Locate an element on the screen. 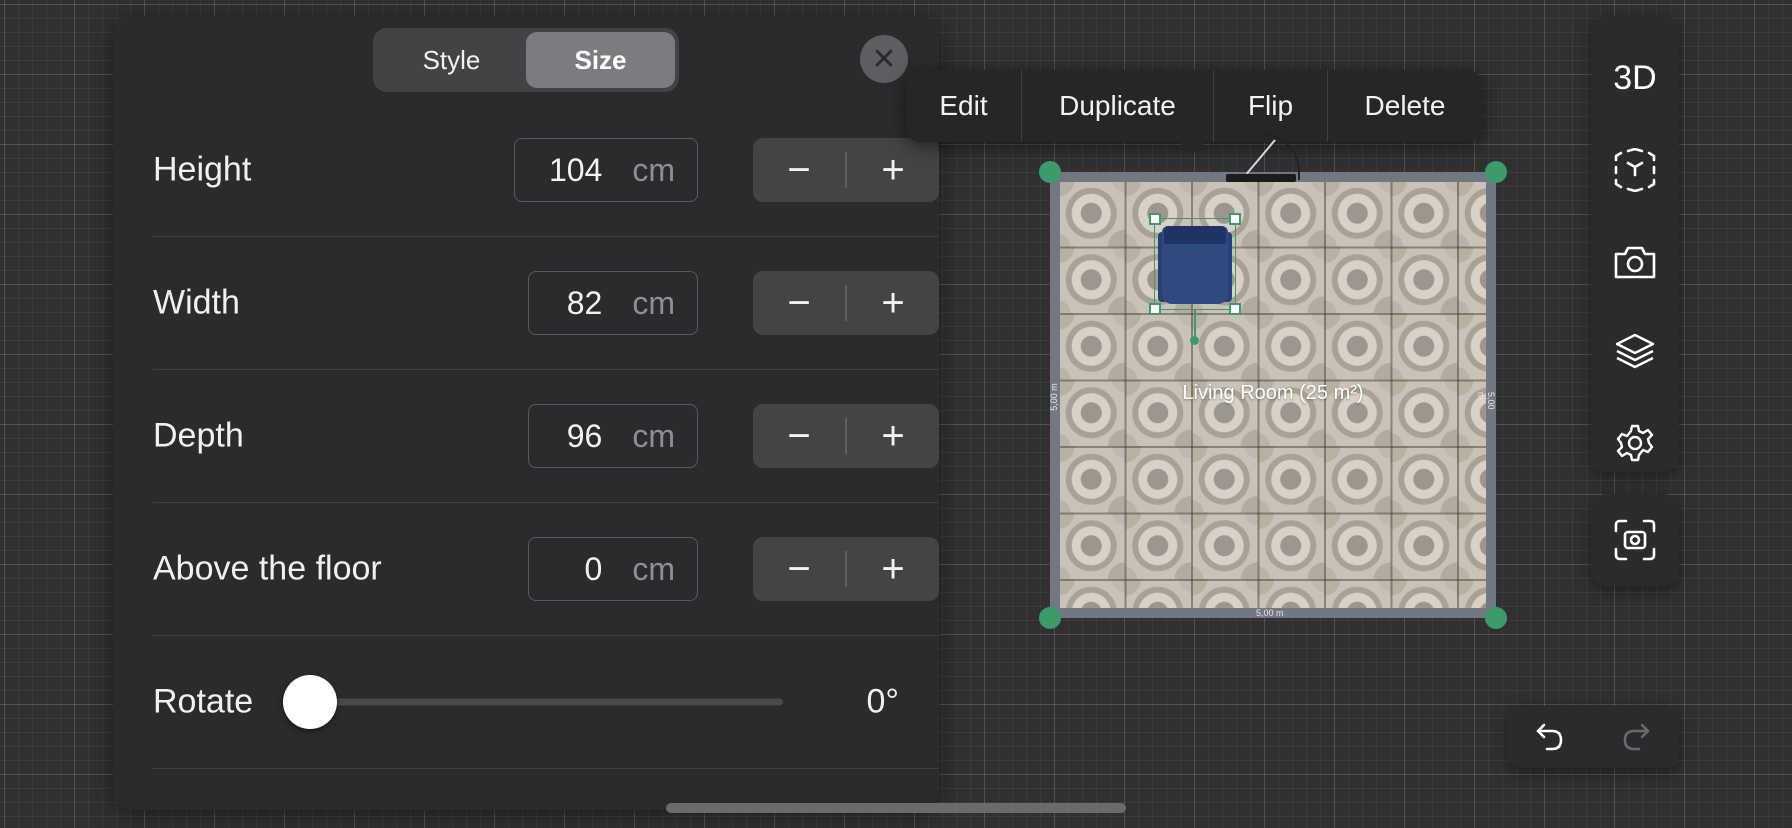 The width and height of the screenshot is (1792, 828). layers-button is located at coordinates (1635, 352).